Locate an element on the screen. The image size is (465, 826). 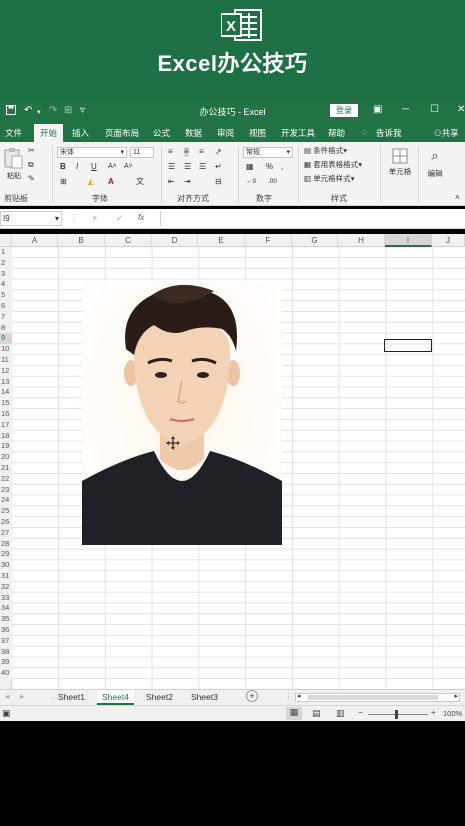
conditional-format-button: ▤ 条件格式▾ is located at coordinates (325, 151).